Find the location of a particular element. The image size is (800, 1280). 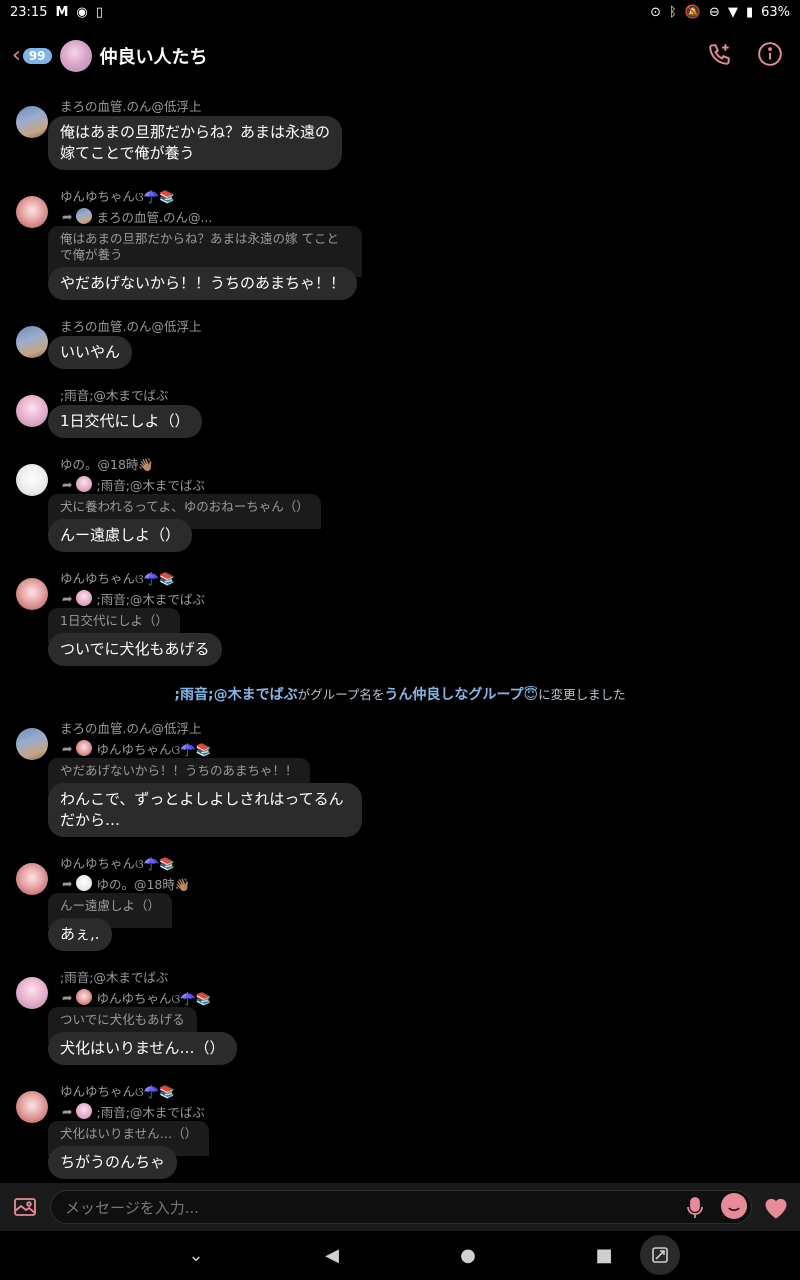

back-button: ‹ 99 is located at coordinates (32, 56).